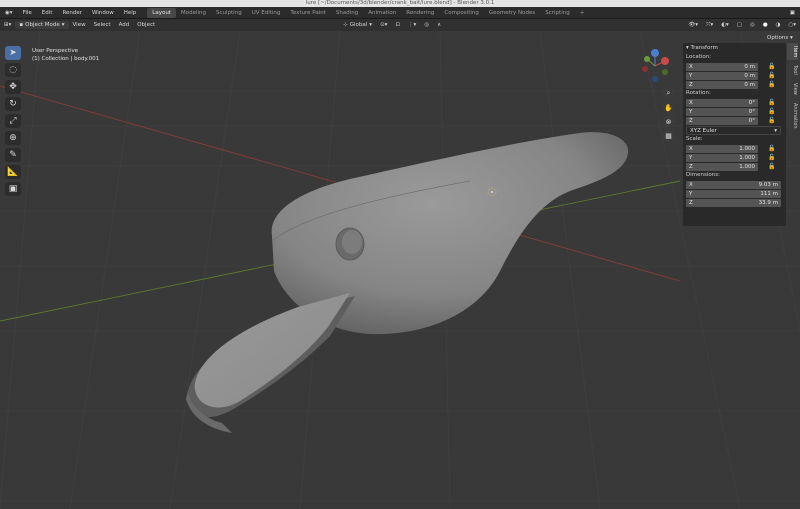  I want to click on tab-sculpting: Sculpting, so click(229, 13).